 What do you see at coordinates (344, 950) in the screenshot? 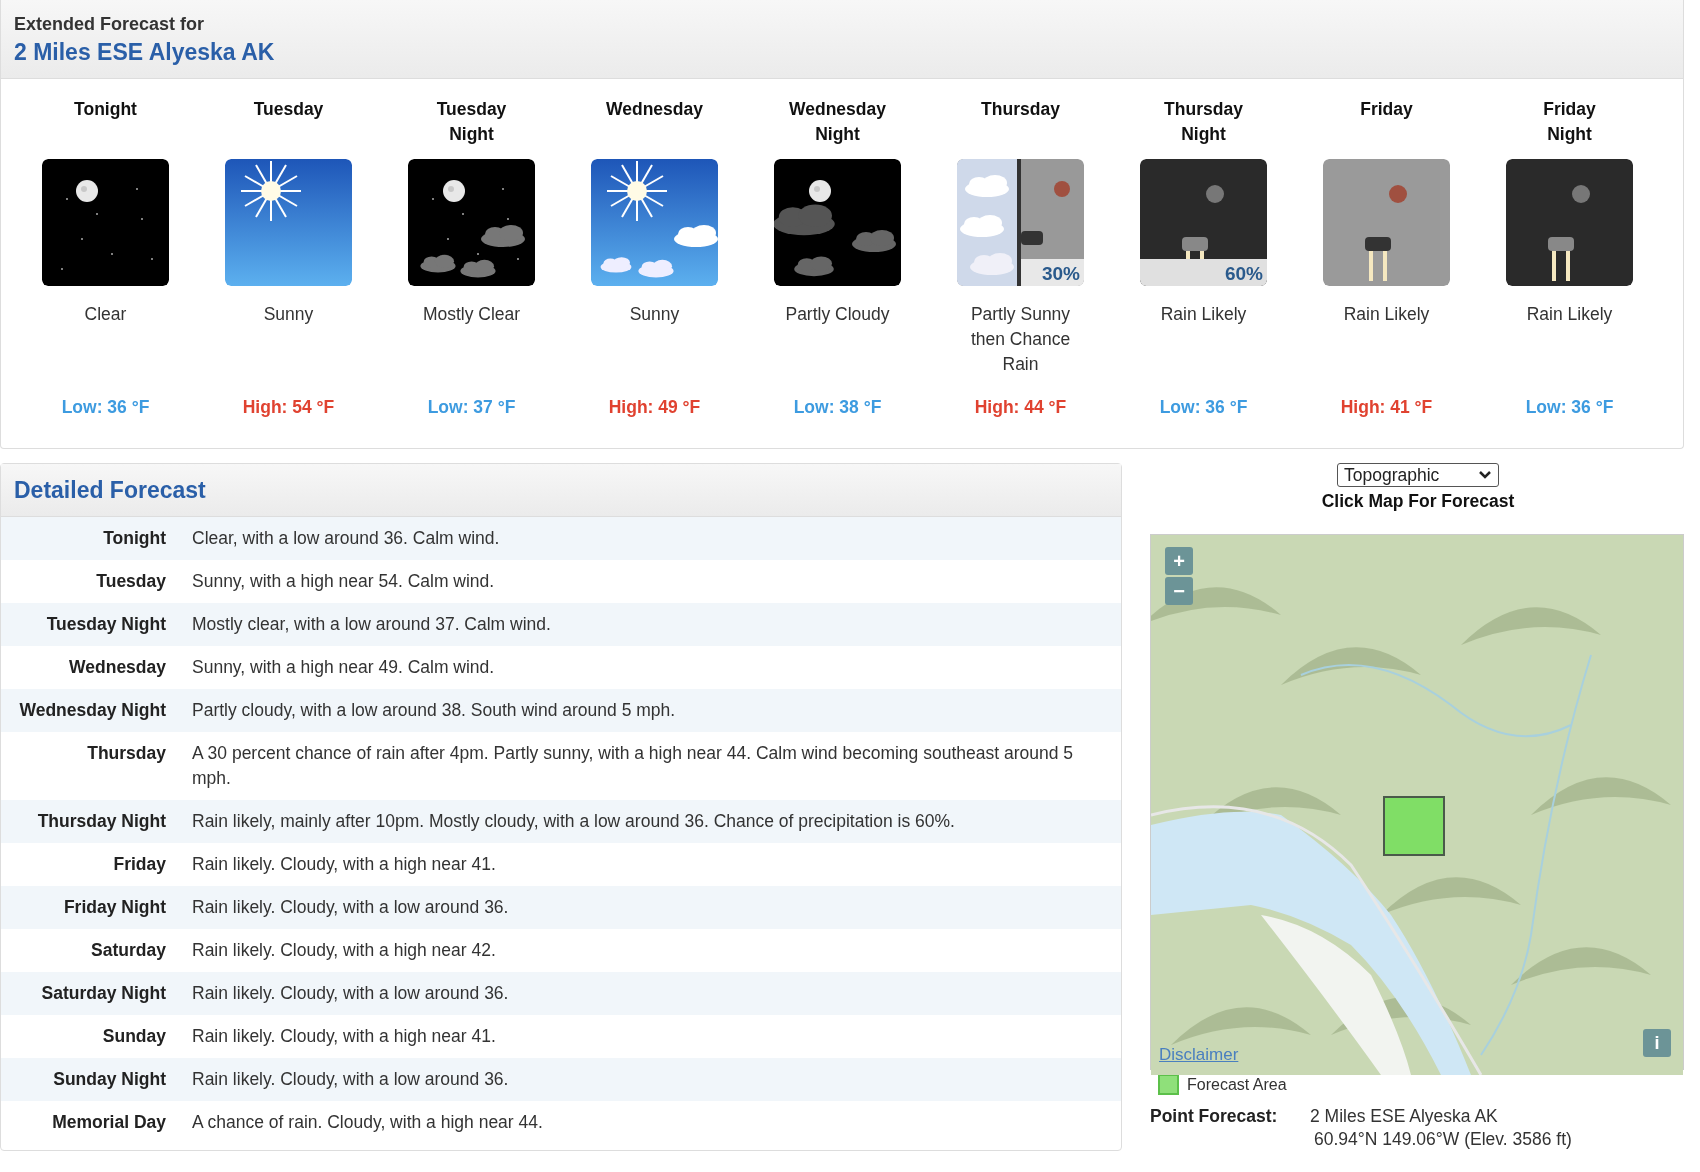
I see `row-text: Rain likely. Cloudy, with a high near 42.` at bounding box center [344, 950].